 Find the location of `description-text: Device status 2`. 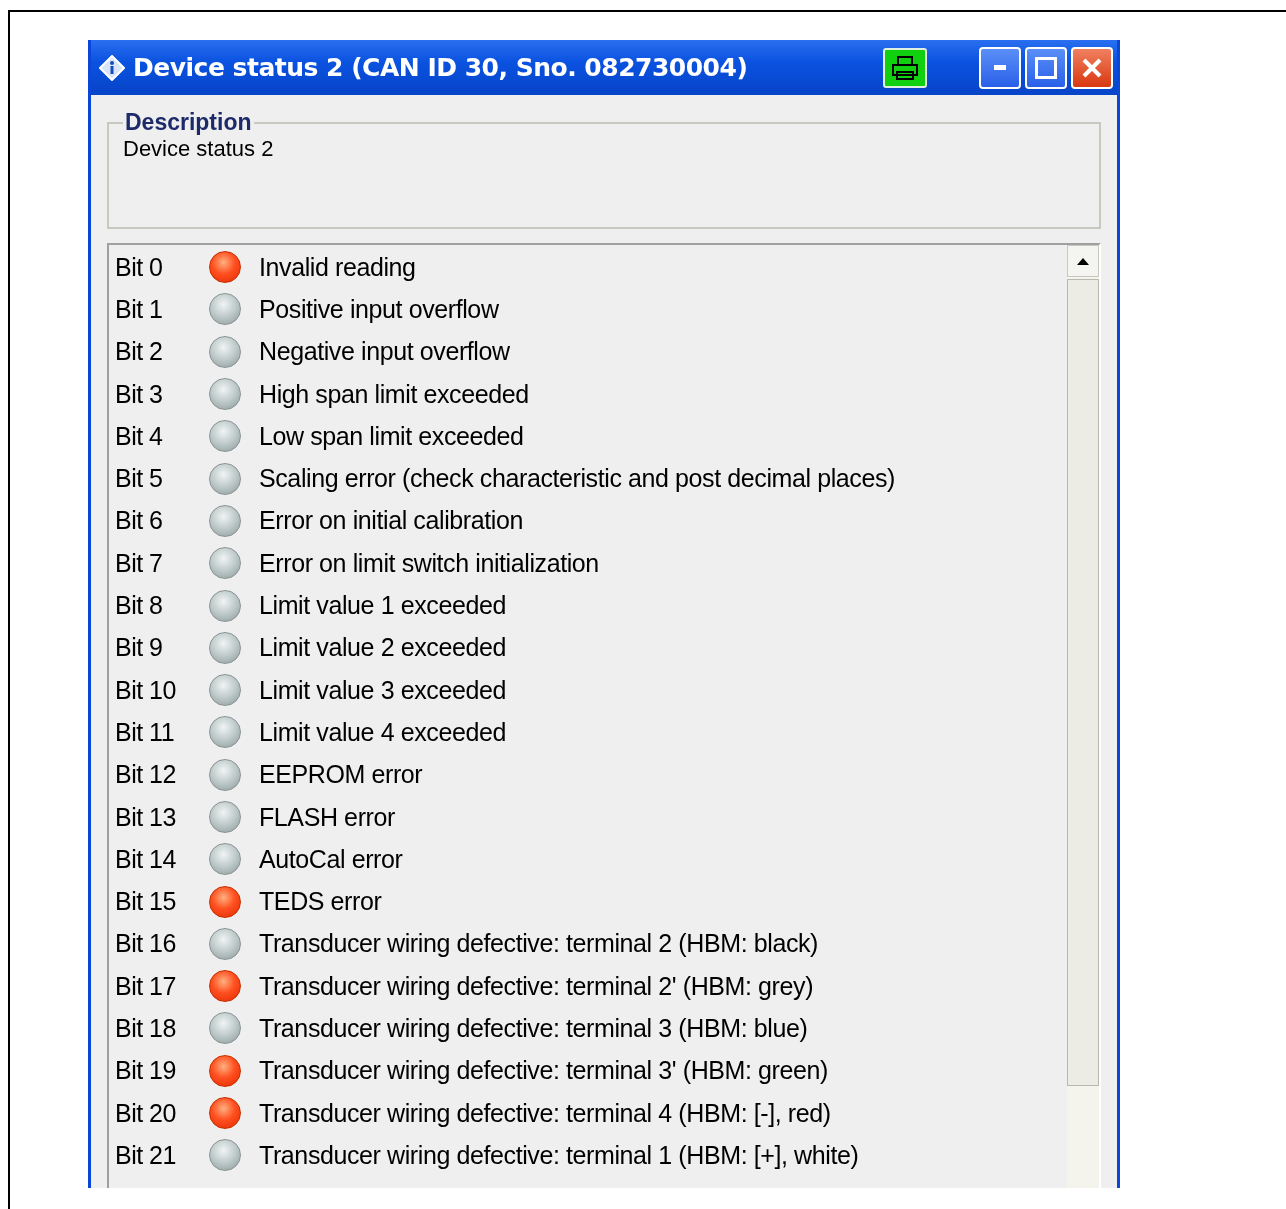

description-text: Device status 2 is located at coordinates (198, 148).